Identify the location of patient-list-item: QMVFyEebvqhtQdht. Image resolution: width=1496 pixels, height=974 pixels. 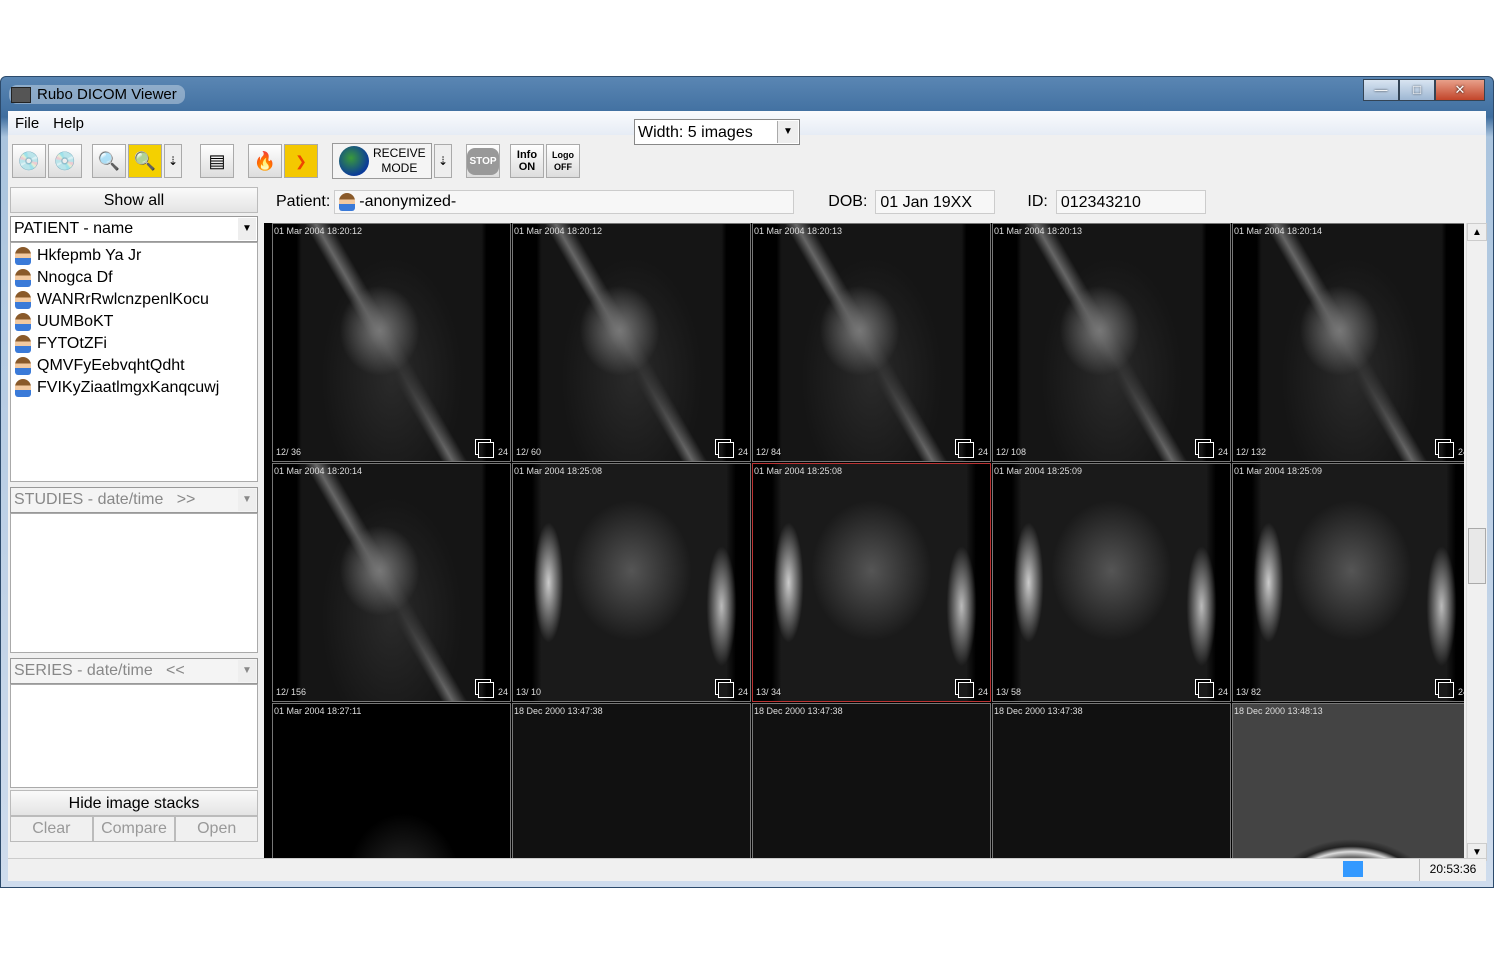
(134, 366).